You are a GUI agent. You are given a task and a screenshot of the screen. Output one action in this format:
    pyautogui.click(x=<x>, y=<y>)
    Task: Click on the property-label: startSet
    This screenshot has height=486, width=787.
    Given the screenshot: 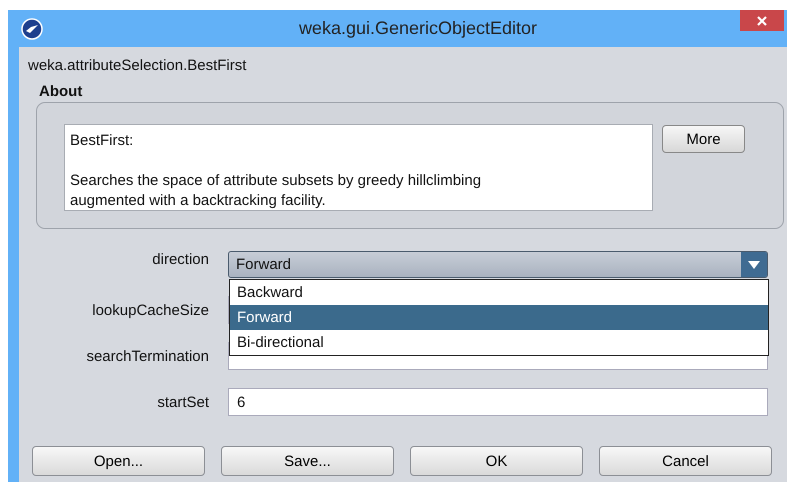 What is the action you would take?
    pyautogui.click(x=182, y=402)
    